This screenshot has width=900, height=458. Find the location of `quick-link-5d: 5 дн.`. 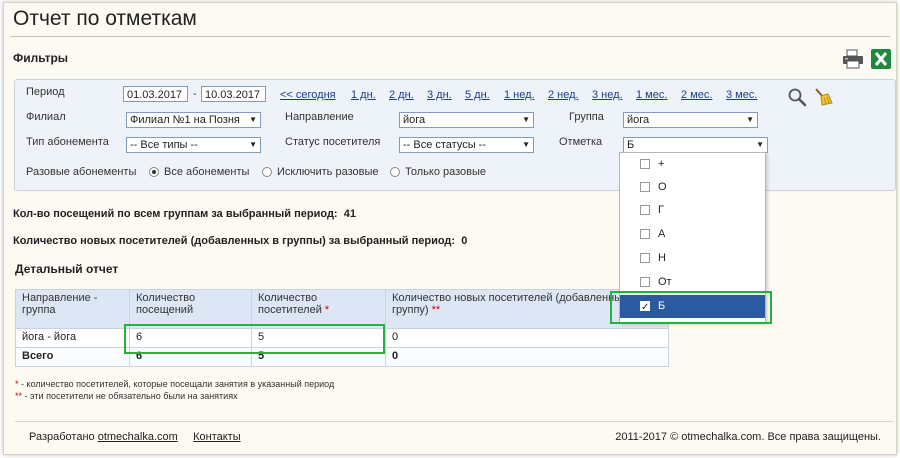

quick-link-5d: 5 дн. is located at coordinates (477, 95).